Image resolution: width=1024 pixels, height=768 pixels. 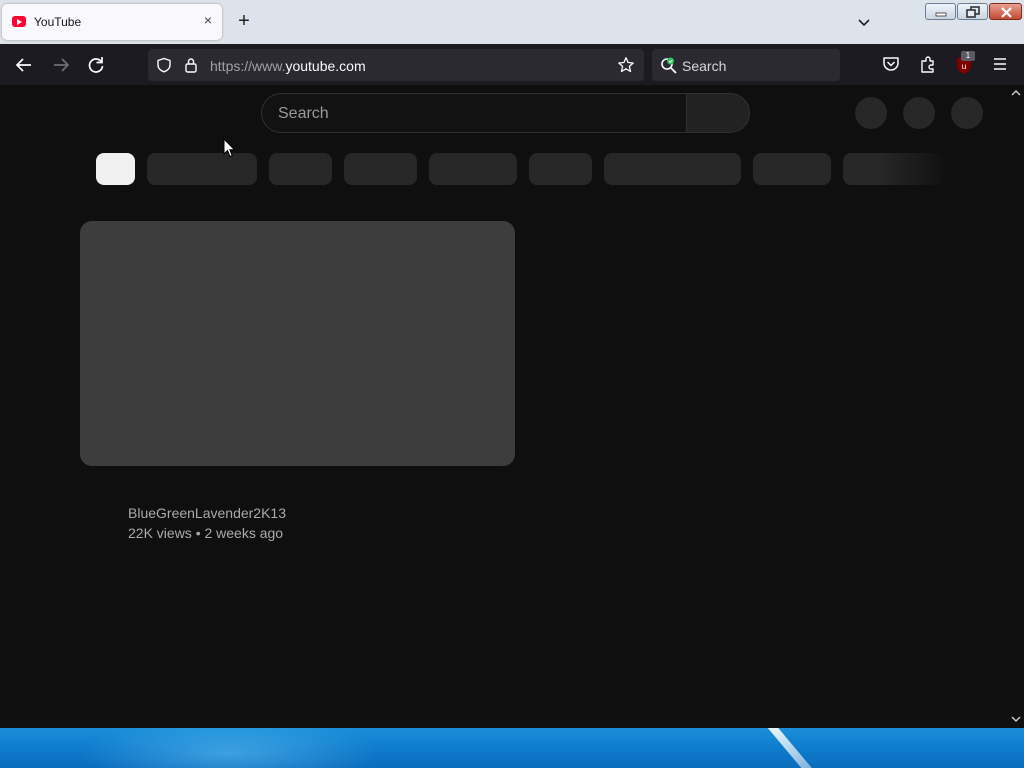 What do you see at coordinates (297, 343) in the screenshot?
I see `video-thumbnail-placeholder` at bounding box center [297, 343].